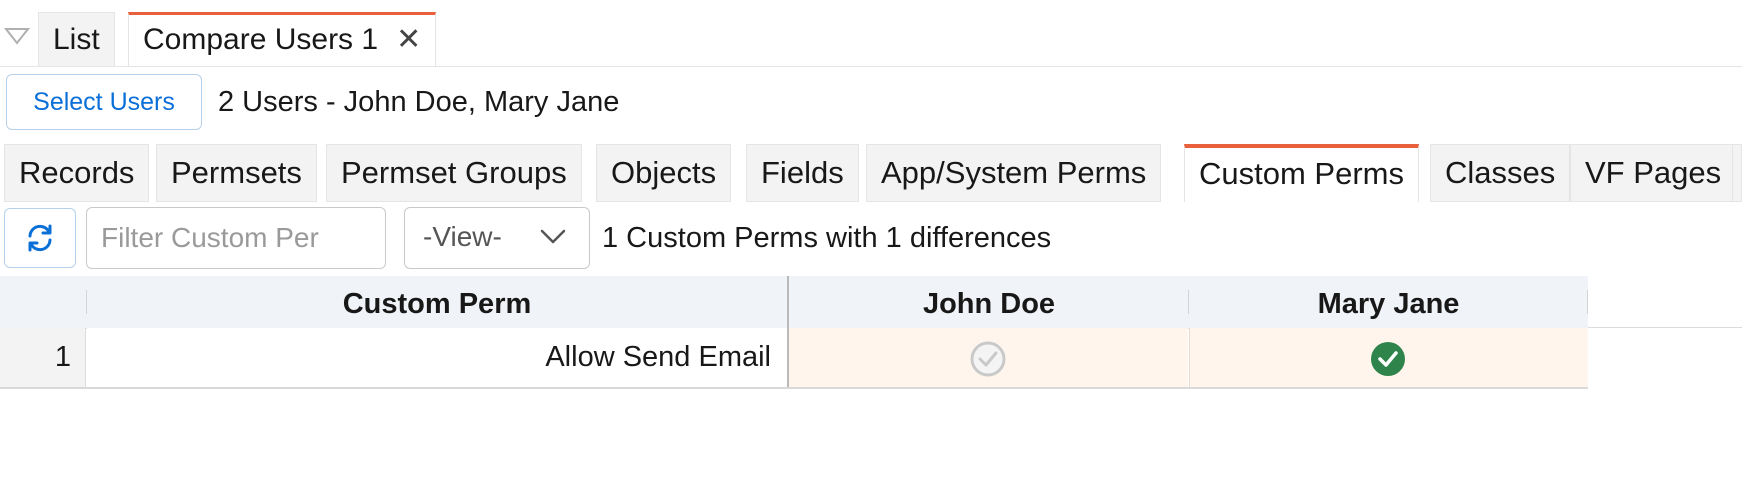  I want to click on table-row: 1 Allow Send Email, so click(794, 358).